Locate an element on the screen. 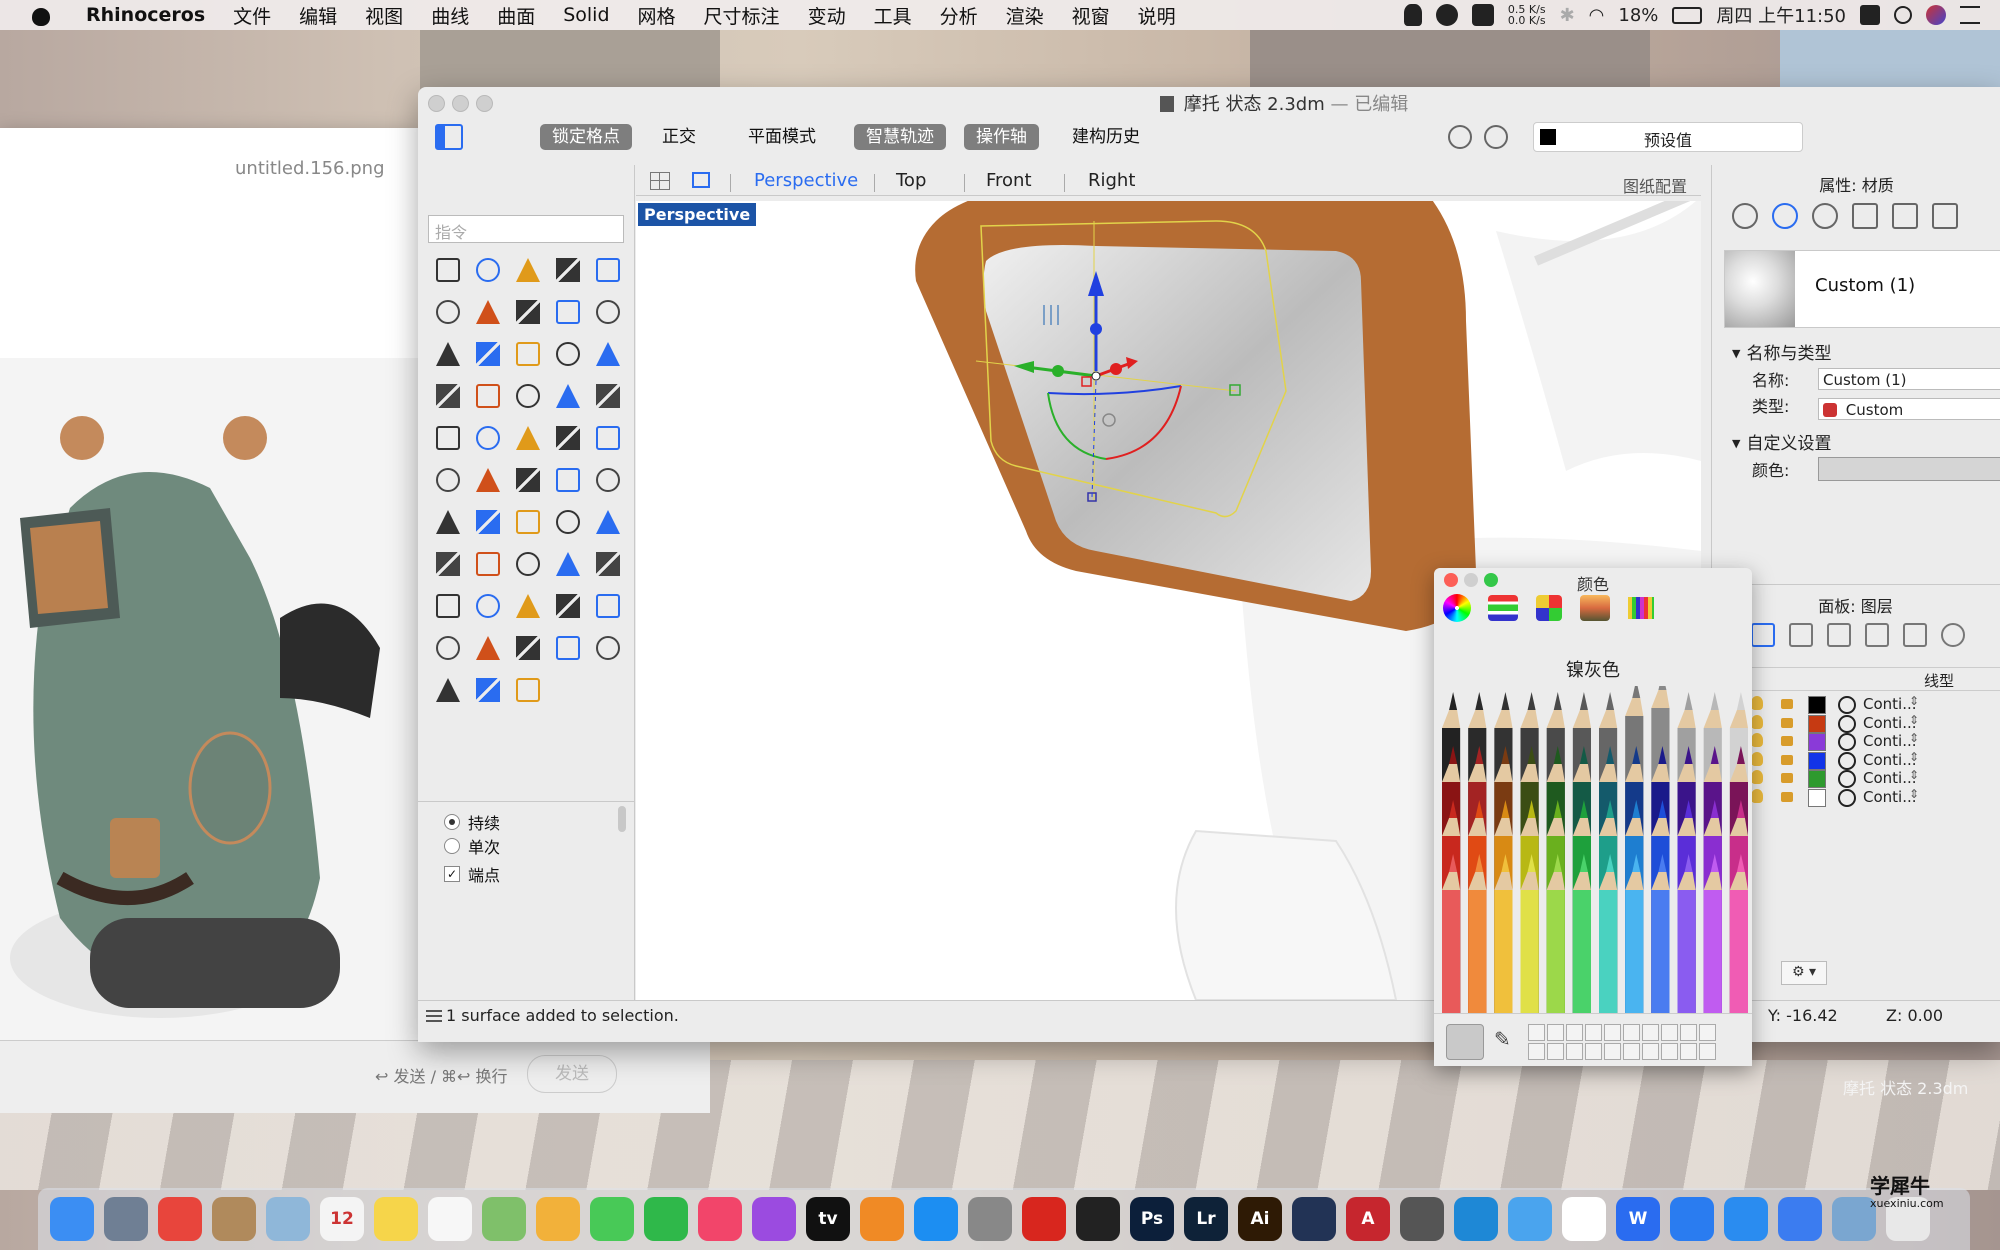 The width and height of the screenshot is (2000, 1250). material-card: Custom (1) is located at coordinates (1862, 289).